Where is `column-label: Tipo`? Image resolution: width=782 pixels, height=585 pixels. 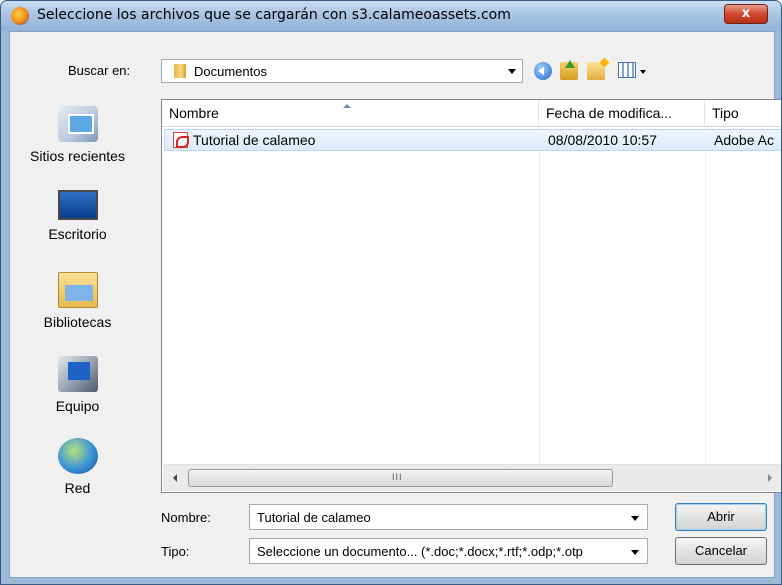
column-label: Tipo is located at coordinates (725, 113).